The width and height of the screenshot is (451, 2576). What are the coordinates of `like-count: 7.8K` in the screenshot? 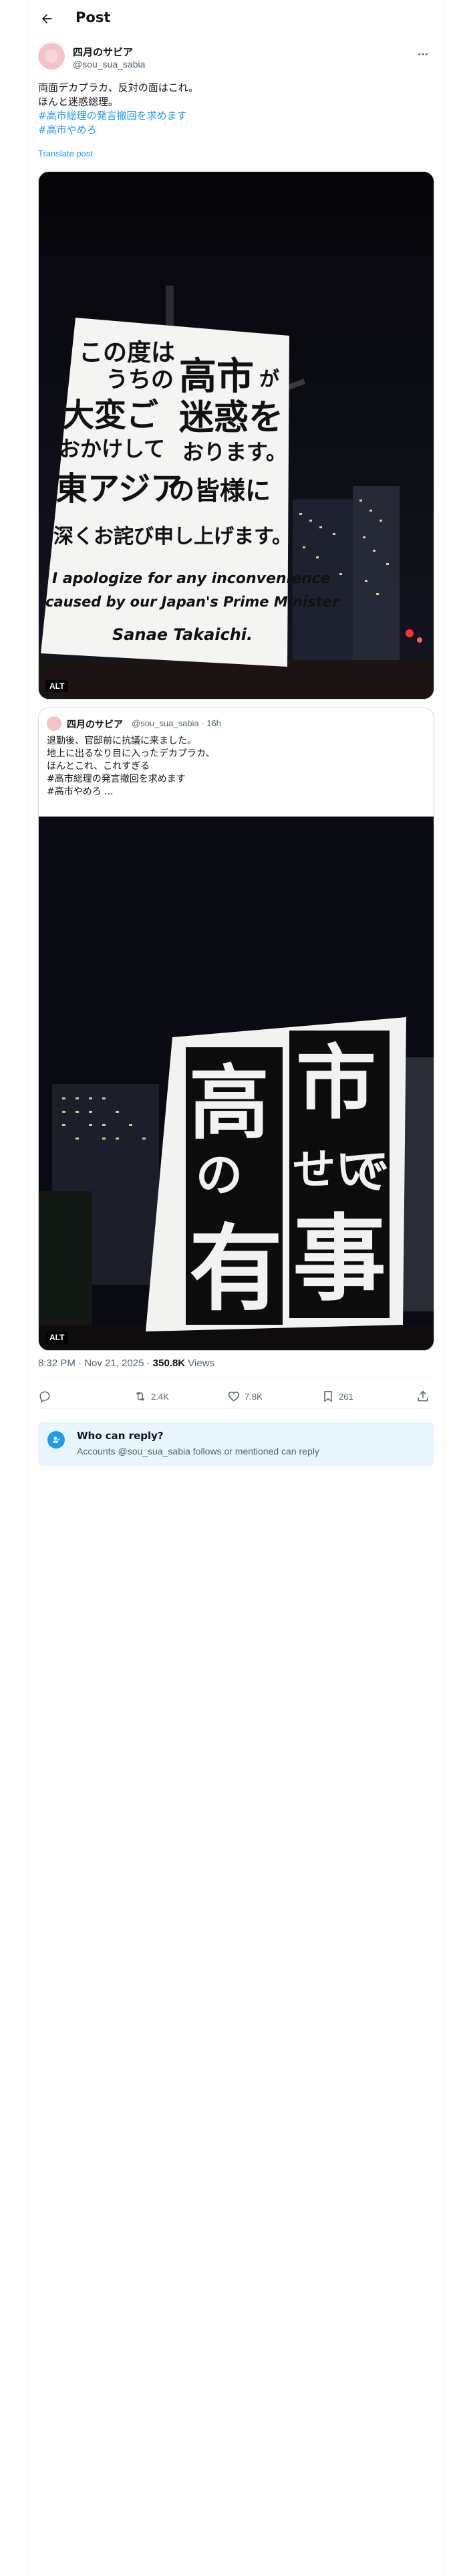 It's located at (254, 1397).